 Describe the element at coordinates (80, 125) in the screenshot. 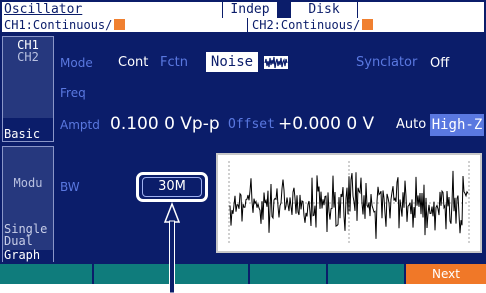

I see `amptd-label: Amptd` at that location.